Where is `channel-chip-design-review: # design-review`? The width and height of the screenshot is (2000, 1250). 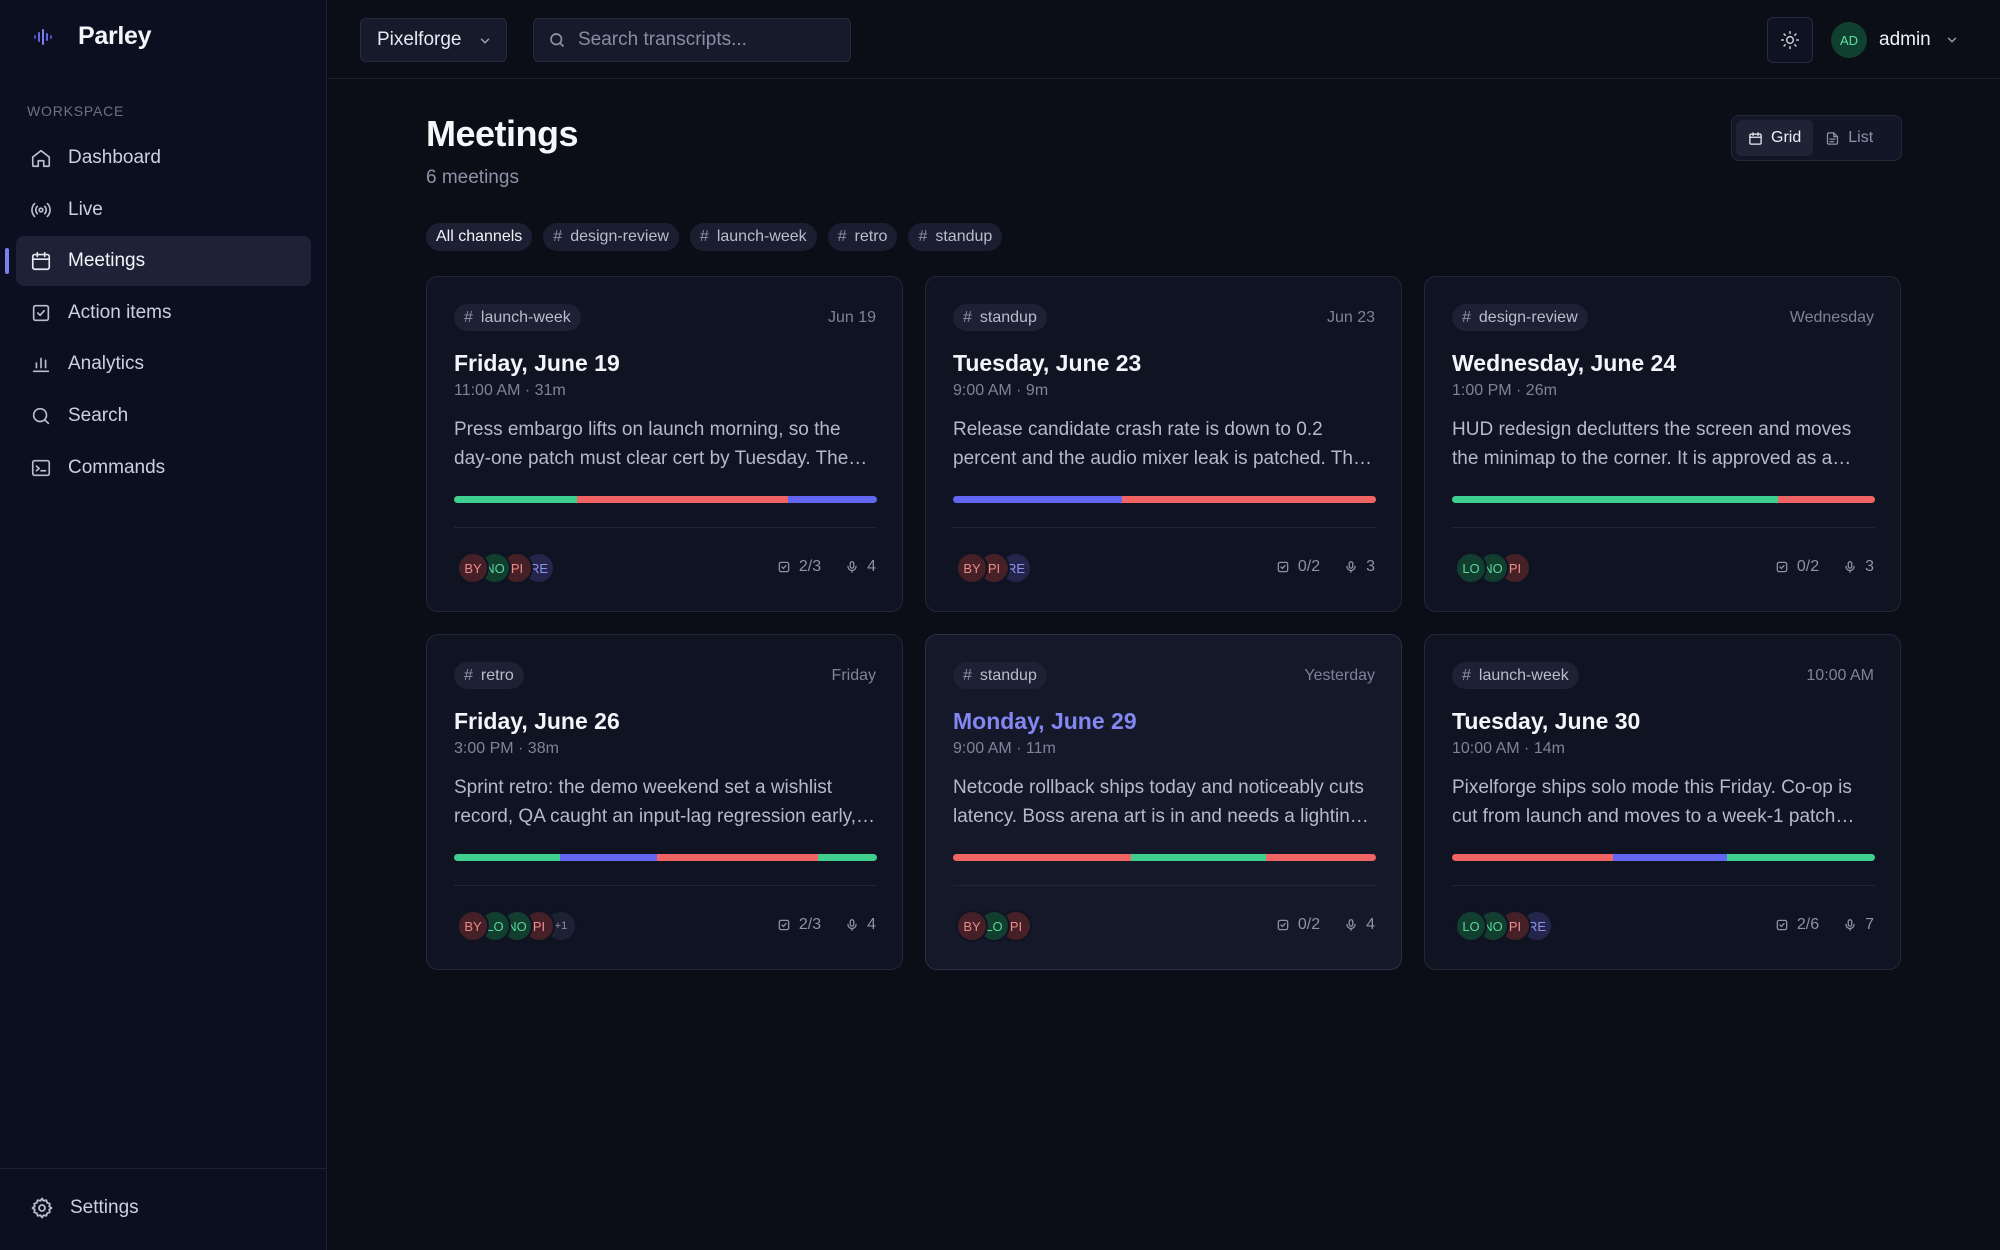 channel-chip-design-review: # design-review is located at coordinates (611, 237).